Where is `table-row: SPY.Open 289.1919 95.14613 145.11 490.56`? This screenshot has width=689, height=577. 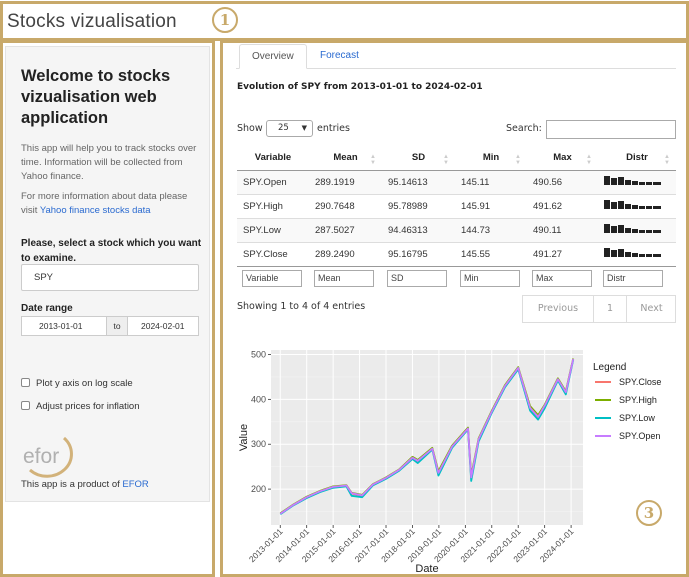 table-row: SPY.Open 289.1919 95.14613 145.11 490.56 is located at coordinates (456, 181).